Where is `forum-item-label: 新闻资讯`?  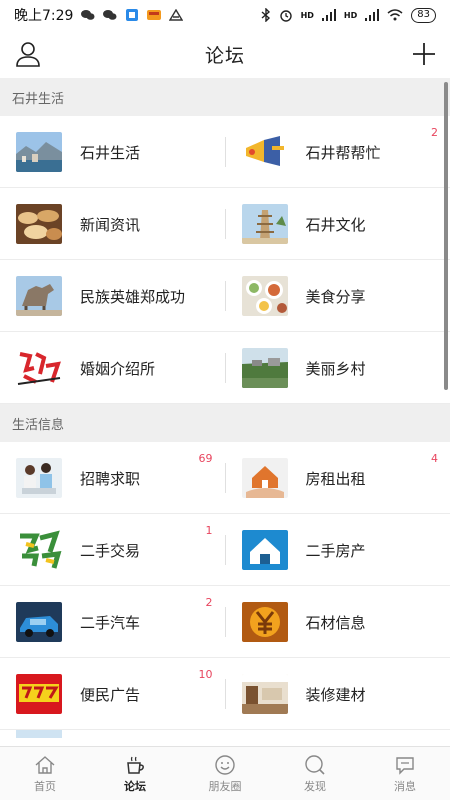
forum-item-label: 新闻资讯 is located at coordinates (110, 224).